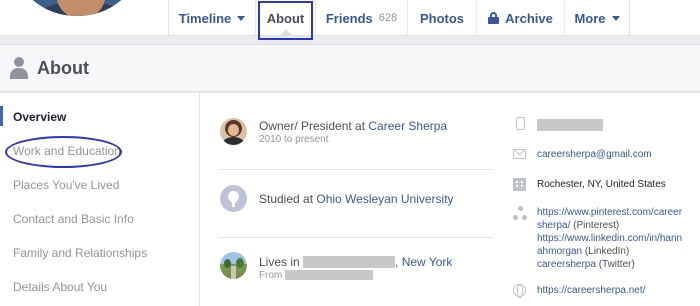 The height and width of the screenshot is (306, 700). I want to click on from-label: From, so click(271, 275).